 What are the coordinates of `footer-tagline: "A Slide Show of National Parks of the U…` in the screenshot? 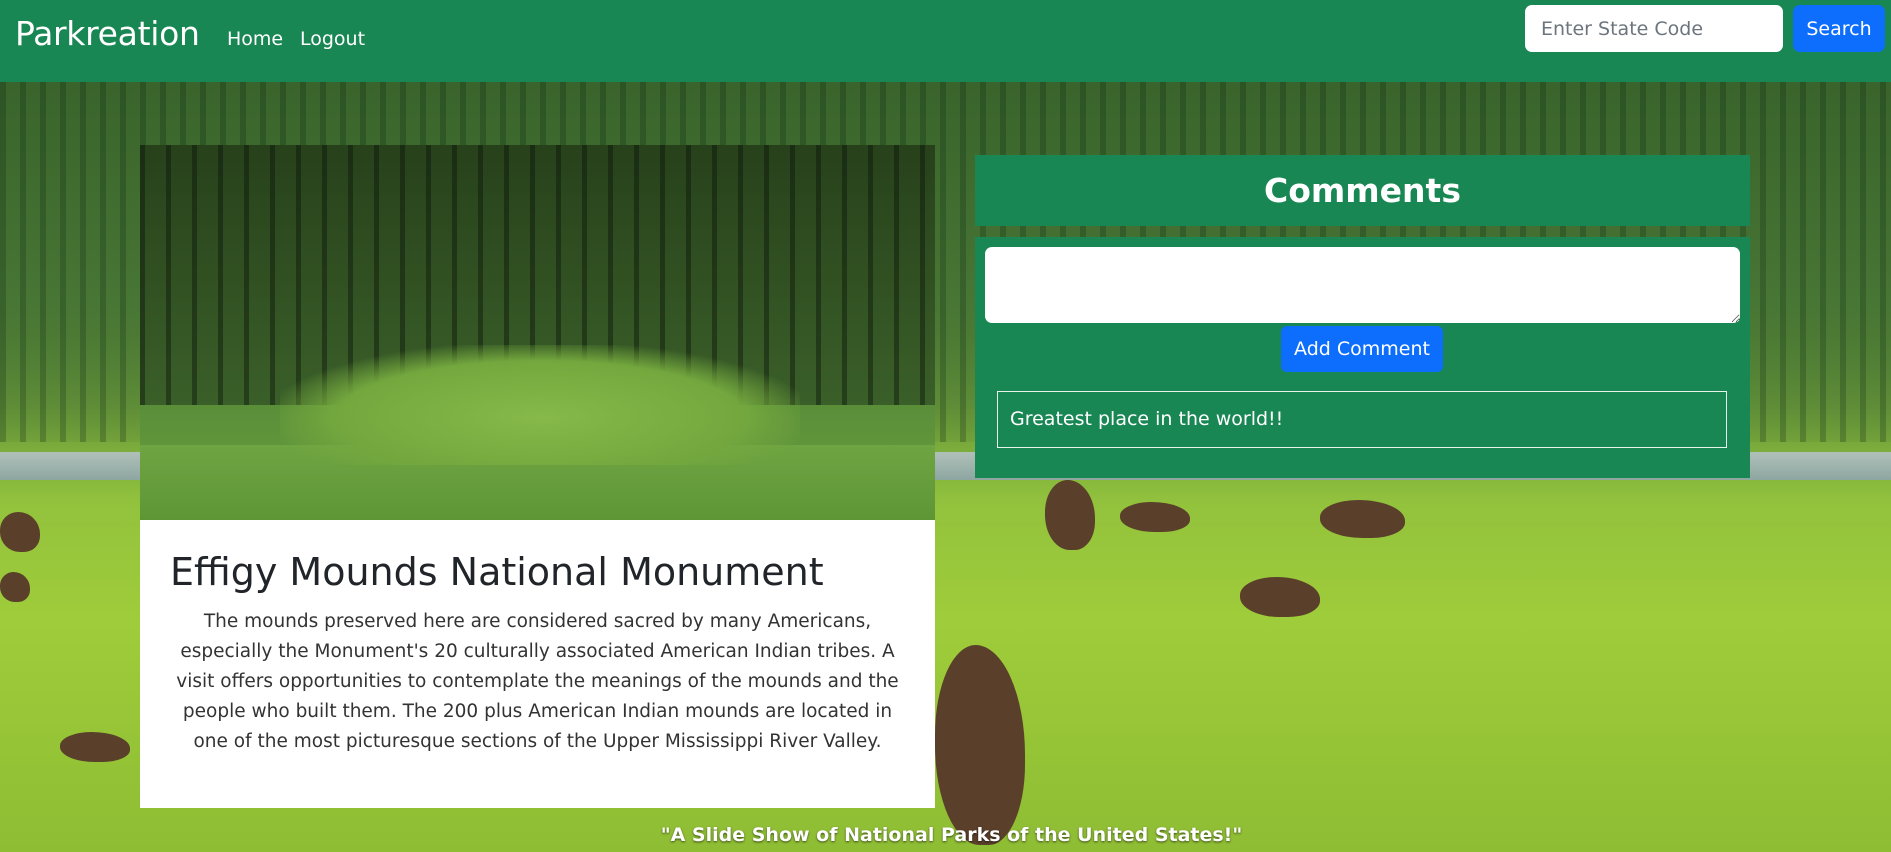 It's located at (951, 835).